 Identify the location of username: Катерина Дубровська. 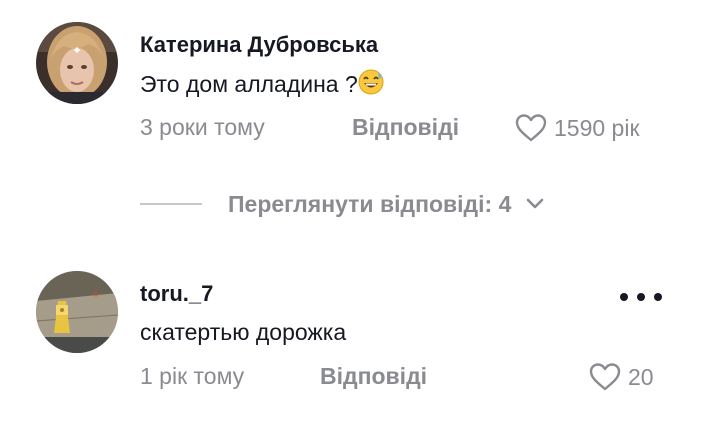
(259, 45).